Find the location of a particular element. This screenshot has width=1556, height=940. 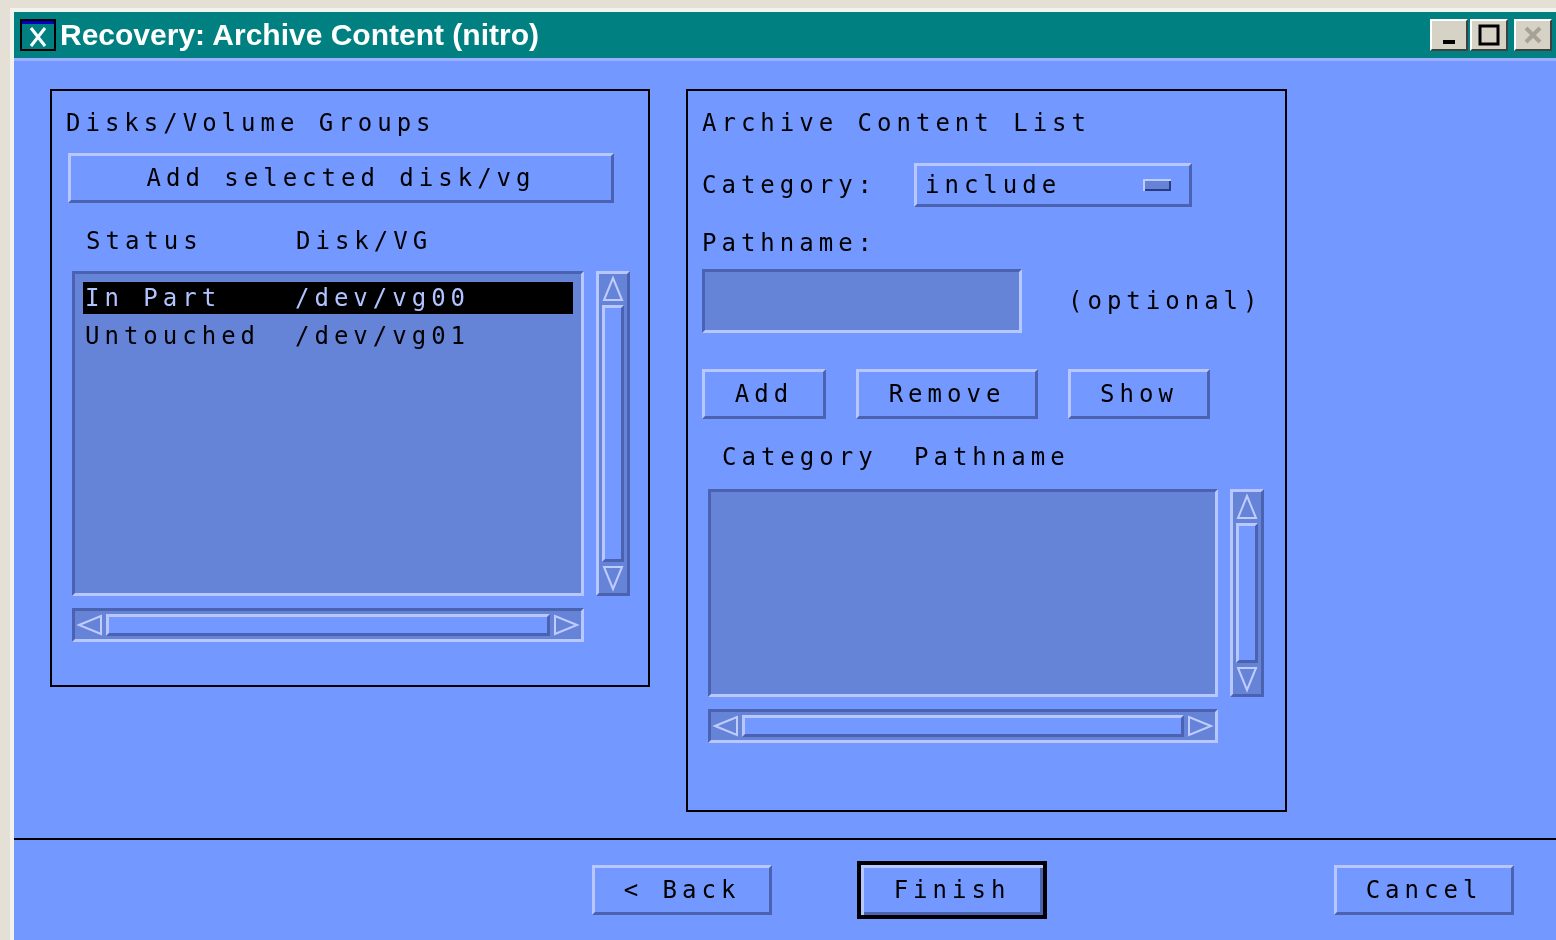

category-label: Category: is located at coordinates (790, 185).